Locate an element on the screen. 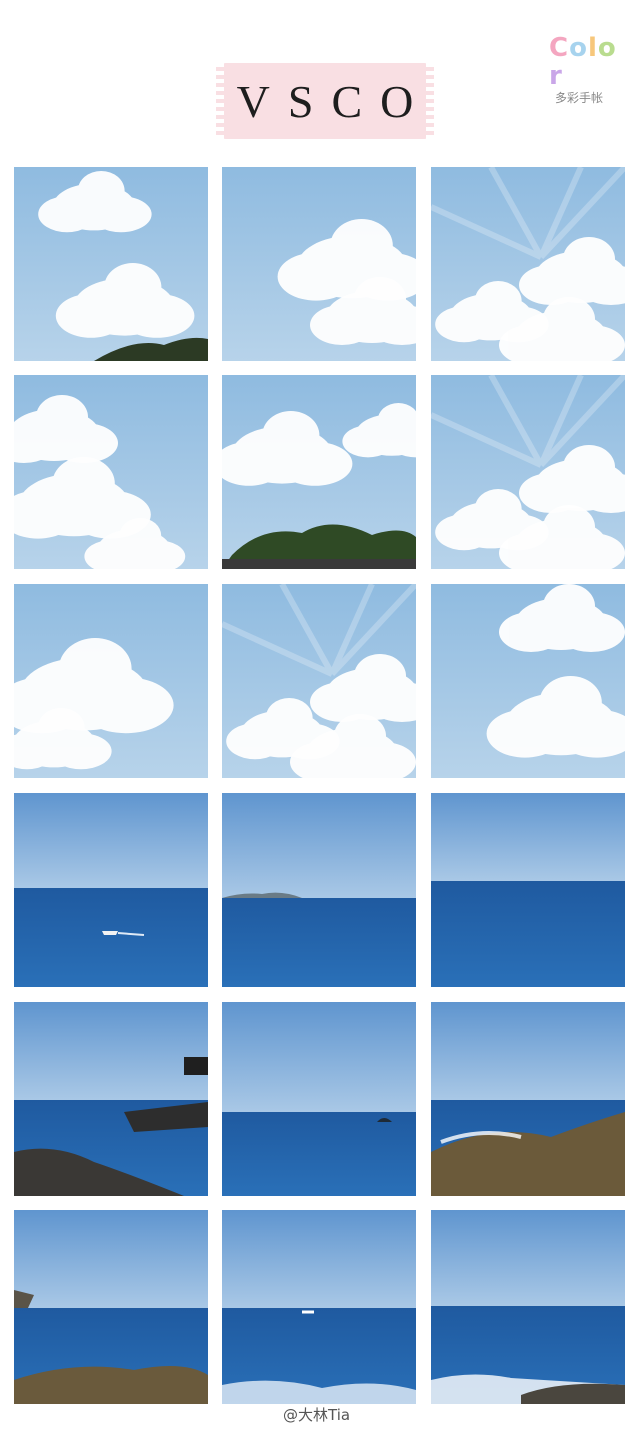 The height and width of the screenshot is (1429, 640). watermark: @大林Tia is located at coordinates (317, 1415).